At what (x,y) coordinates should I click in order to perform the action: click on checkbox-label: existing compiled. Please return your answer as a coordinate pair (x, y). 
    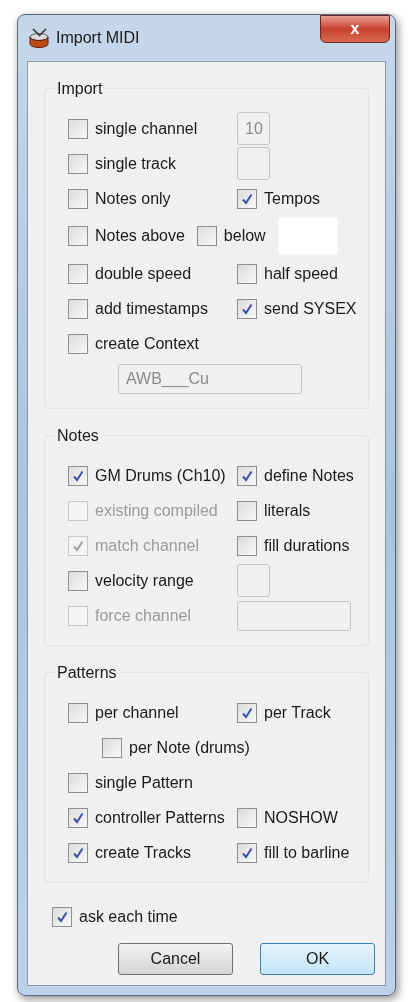
    Looking at the image, I should click on (156, 510).